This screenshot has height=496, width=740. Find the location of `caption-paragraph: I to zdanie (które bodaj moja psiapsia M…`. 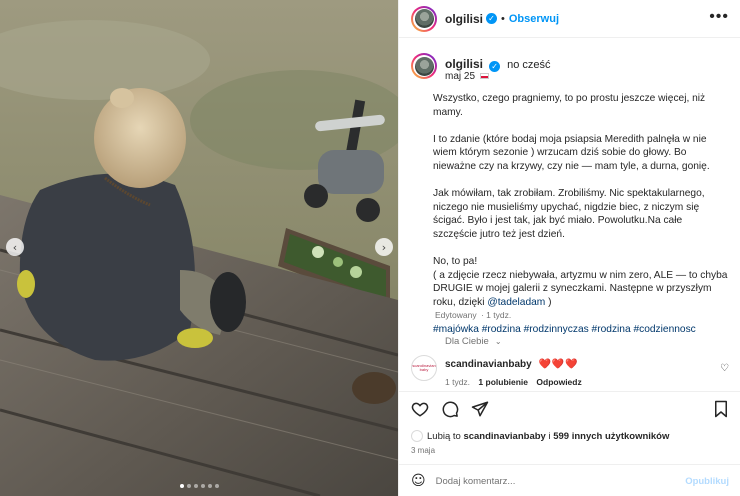

caption-paragraph: I to zdanie (które bodaj moja psiapsia M… is located at coordinates (571, 152).